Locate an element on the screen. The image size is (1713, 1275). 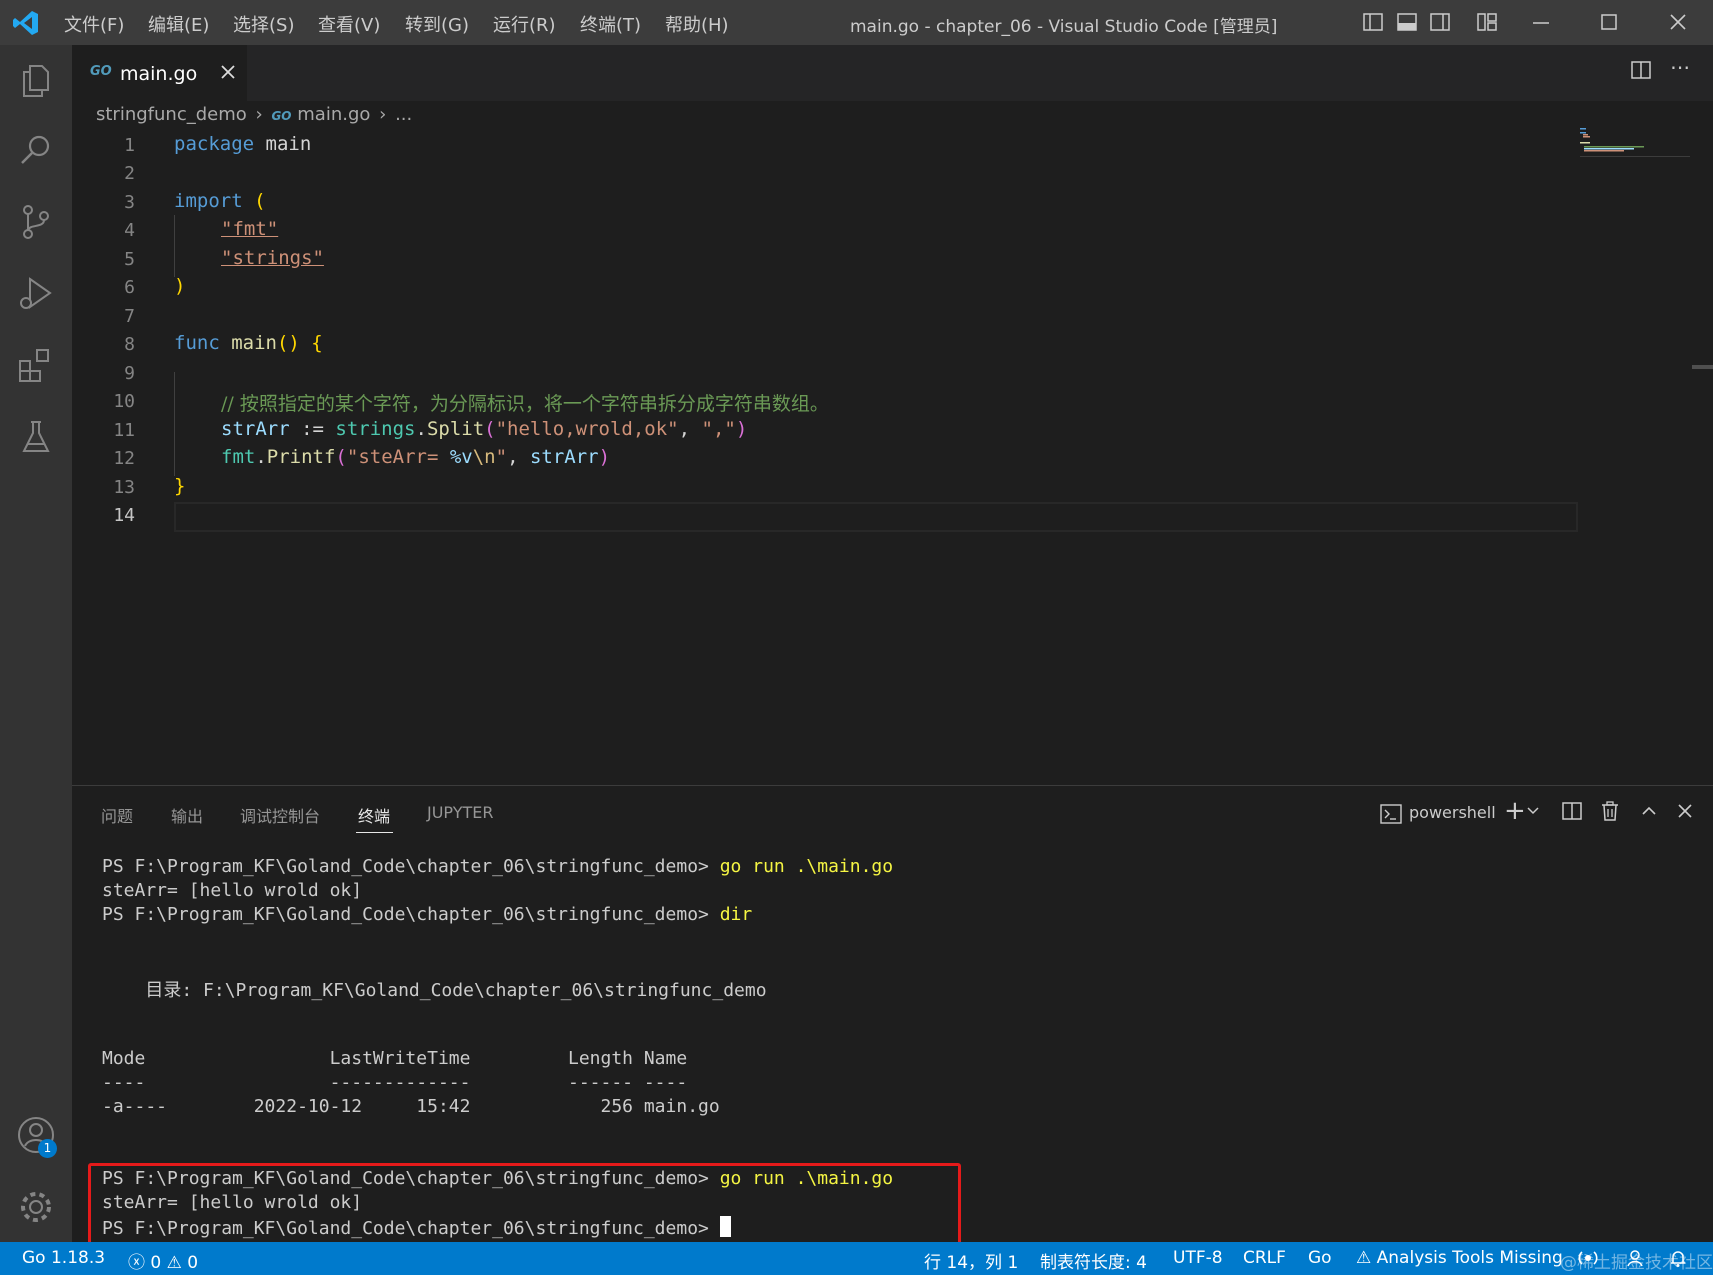
code-token: := is located at coordinates (312, 429).